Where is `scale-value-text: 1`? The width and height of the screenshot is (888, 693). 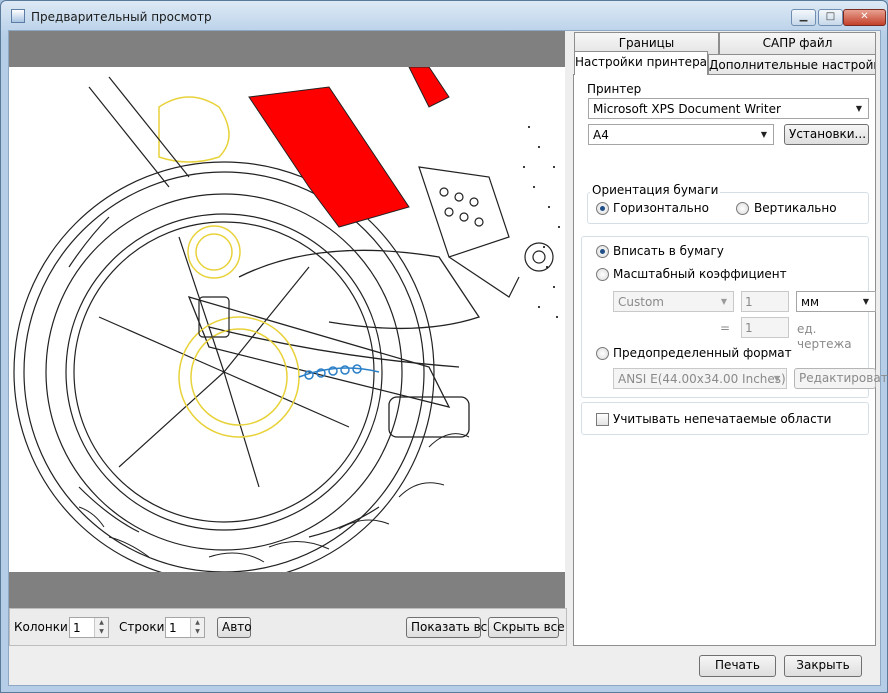 scale-value-text: 1 is located at coordinates (749, 302).